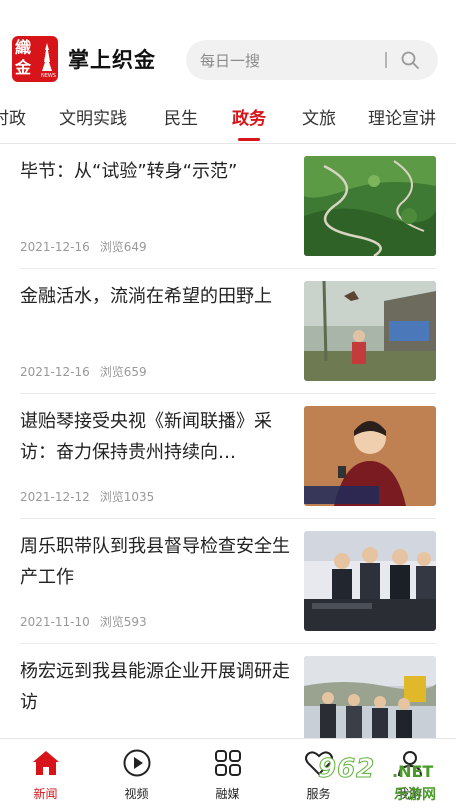 Image resolution: width=456 pixels, height=810 pixels. Describe the element at coordinates (227, 794) in the screenshot. I see `nav-label: 融媒` at that location.